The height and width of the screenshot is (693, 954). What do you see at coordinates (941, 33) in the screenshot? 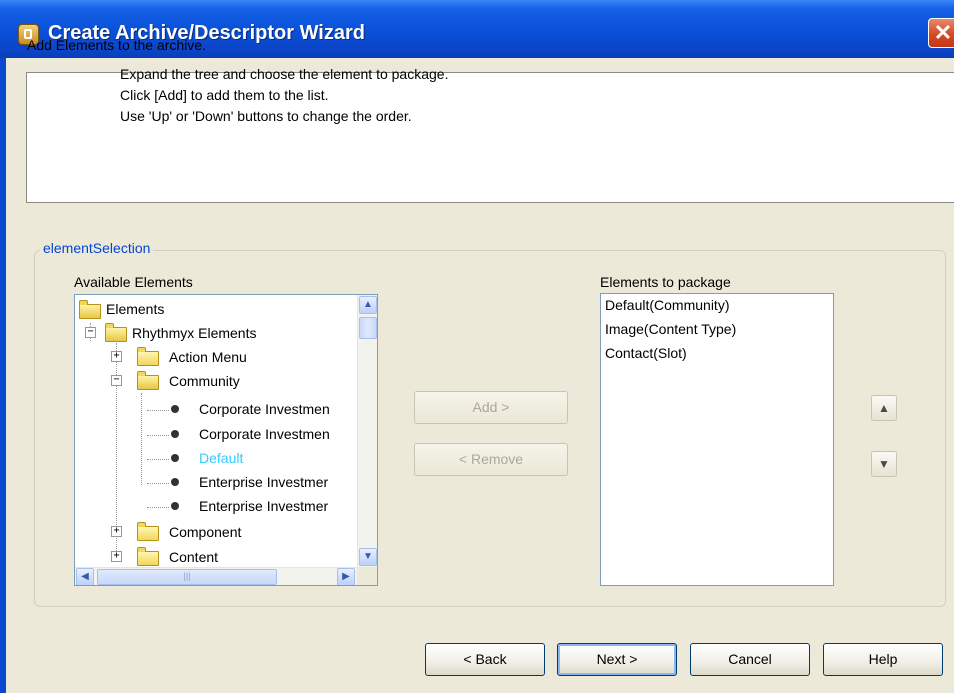
I see `close-button: ✕` at bounding box center [941, 33].